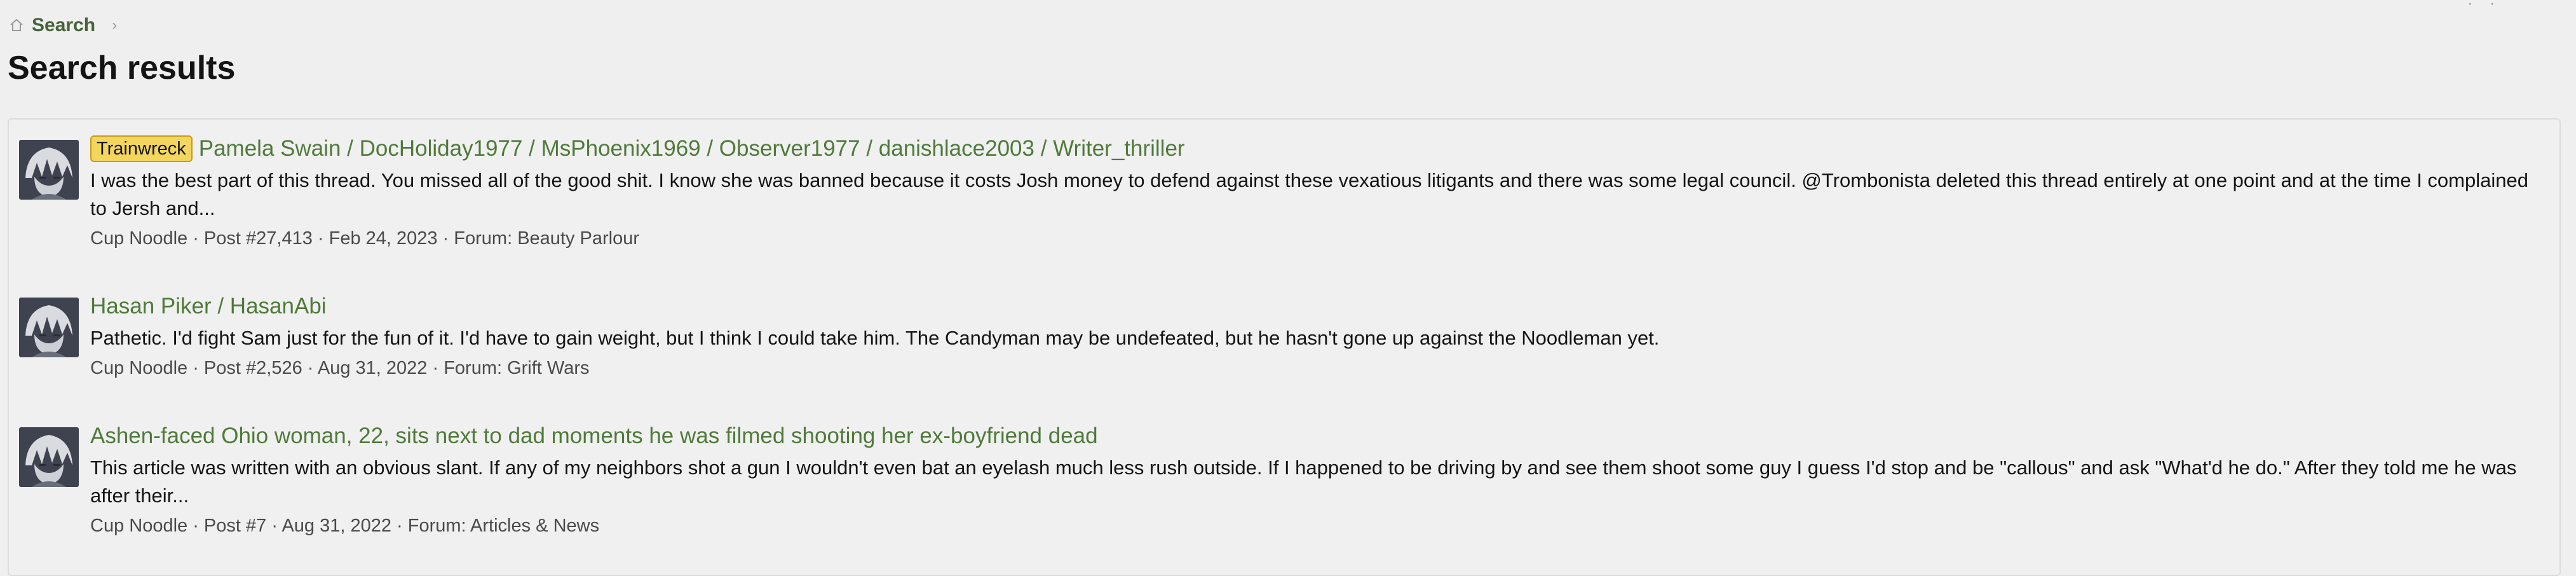 The image size is (2576, 576). What do you see at coordinates (208, 307) in the screenshot?
I see `result-title-link: Hasan Piker / HasanAbi` at bounding box center [208, 307].